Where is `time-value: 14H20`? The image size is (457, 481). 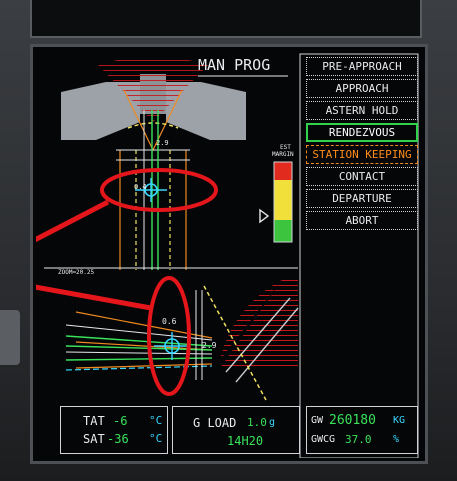 time-value: 14H20 is located at coordinates (245, 441).